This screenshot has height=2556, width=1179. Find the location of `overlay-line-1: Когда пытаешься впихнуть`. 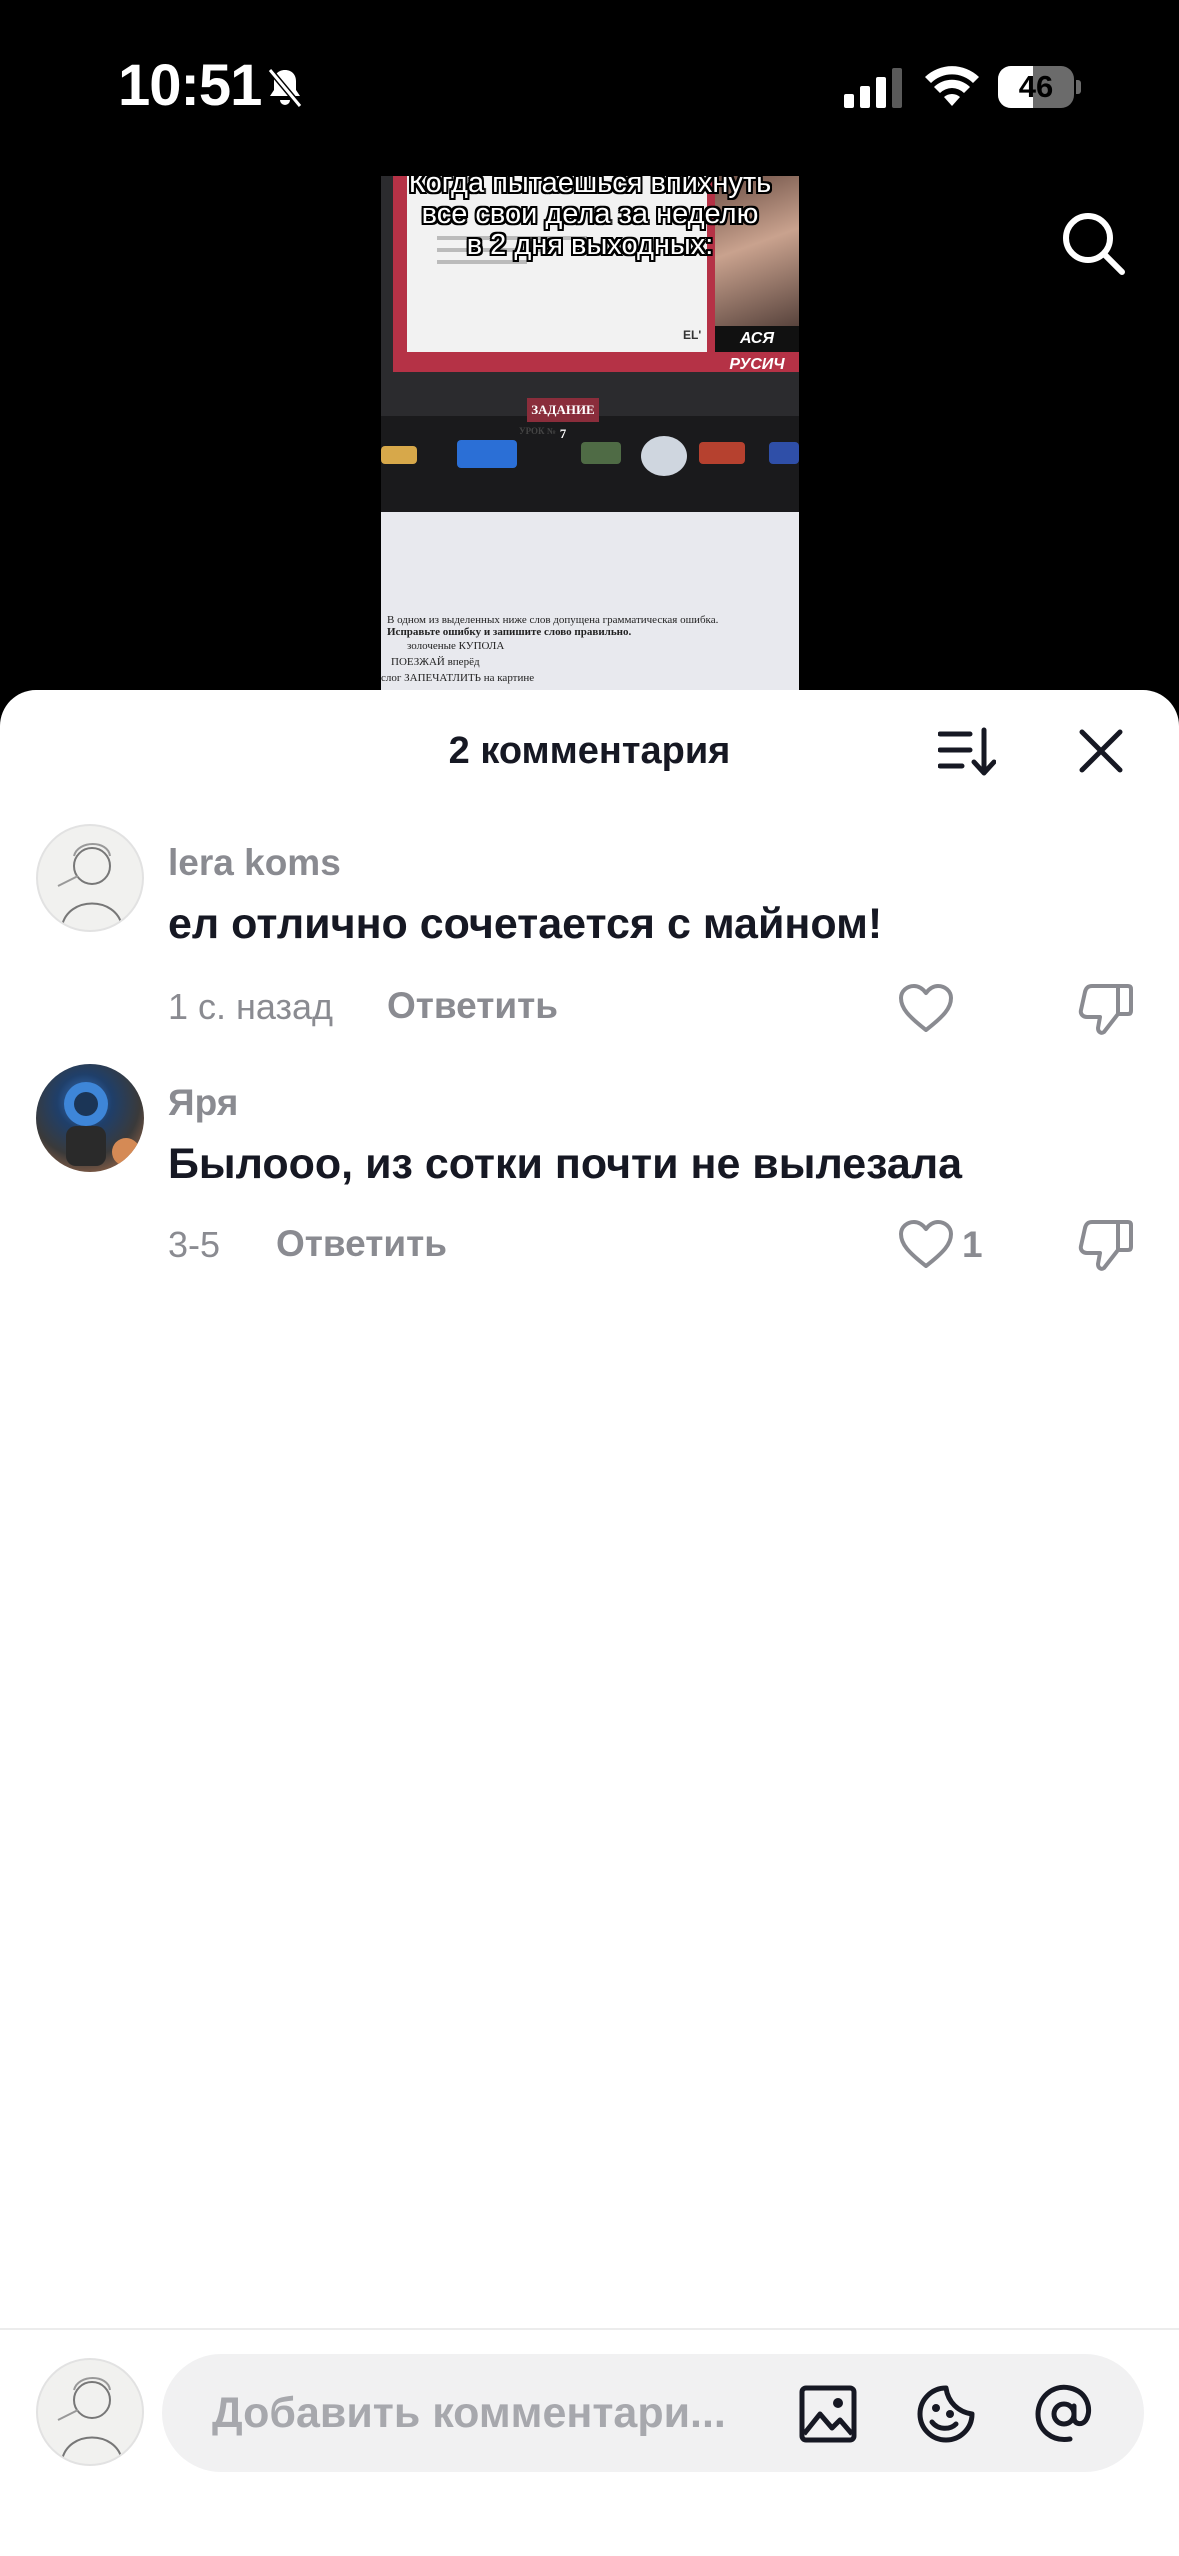

overlay-line-1: Когда пытаешься впихнуть is located at coordinates (590, 187).